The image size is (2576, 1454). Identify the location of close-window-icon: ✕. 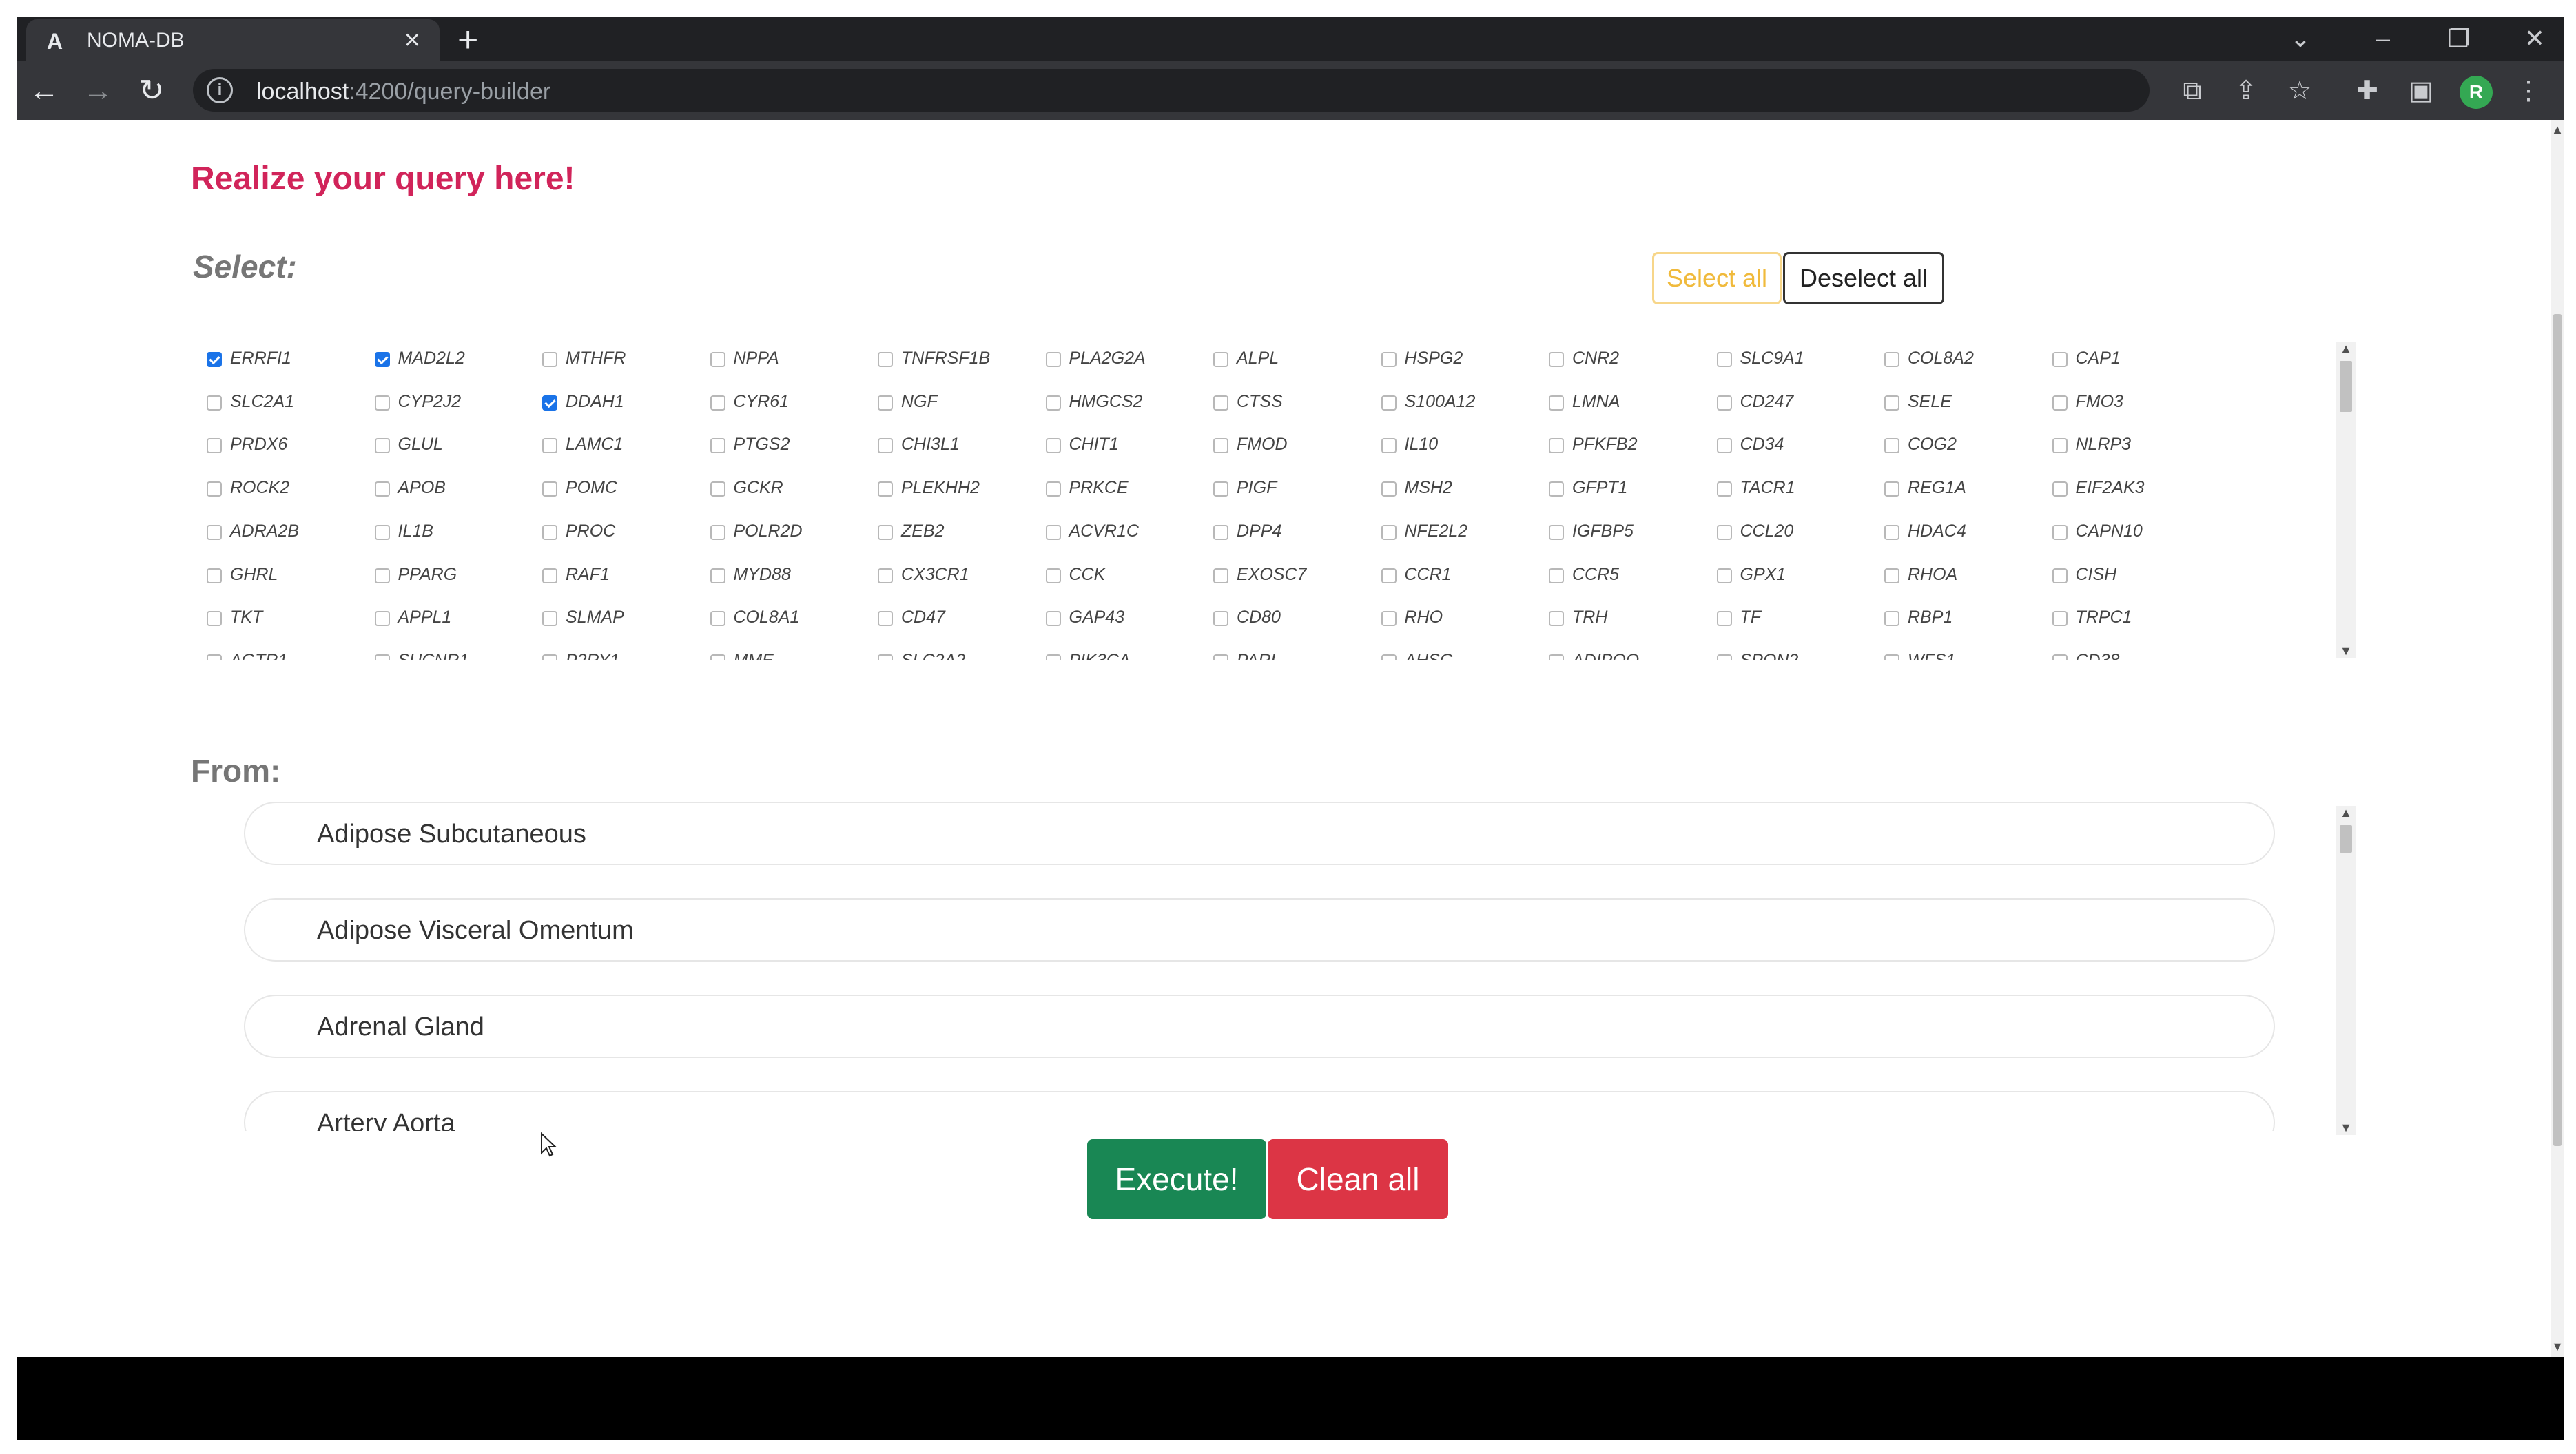
(2535, 39).